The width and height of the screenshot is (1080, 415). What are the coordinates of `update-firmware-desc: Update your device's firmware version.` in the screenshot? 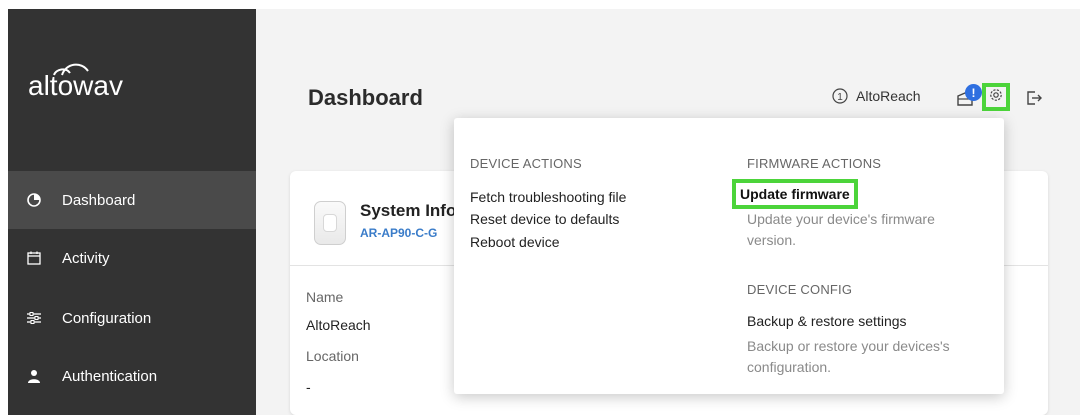 It's located at (841, 229).